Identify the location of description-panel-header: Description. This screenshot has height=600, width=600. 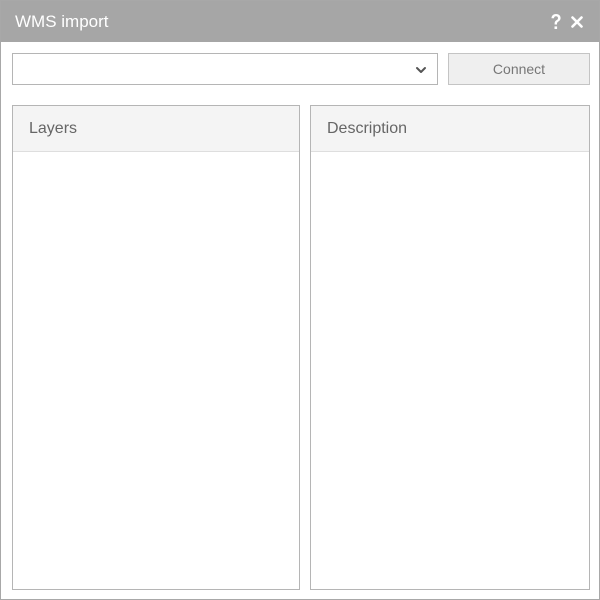
(450, 129).